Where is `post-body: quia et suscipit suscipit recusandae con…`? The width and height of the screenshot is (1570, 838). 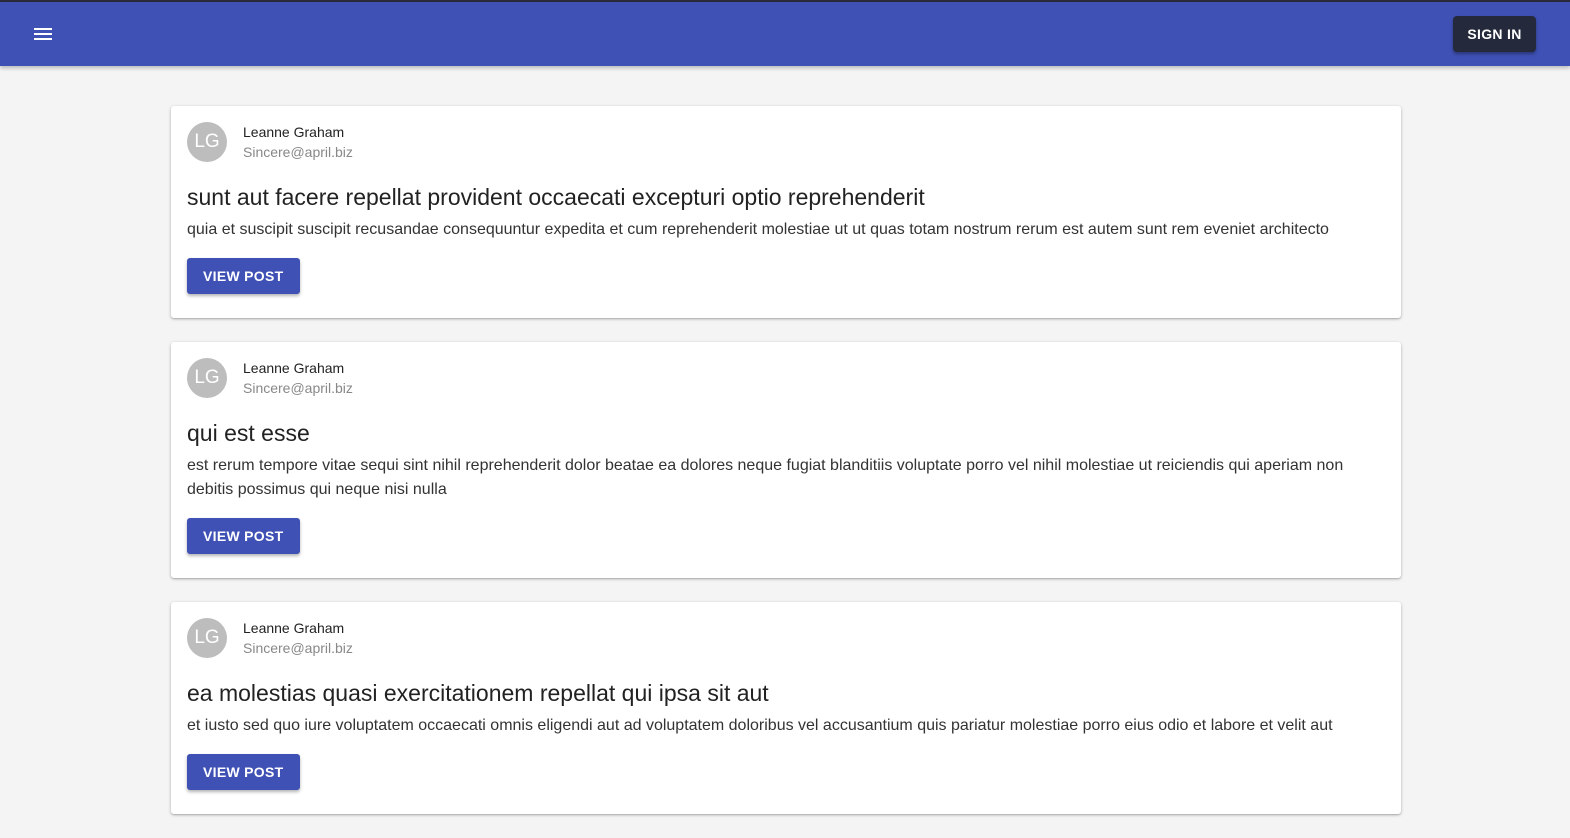
post-body: quia et suscipit suscipit recusandae con… is located at coordinates (758, 229).